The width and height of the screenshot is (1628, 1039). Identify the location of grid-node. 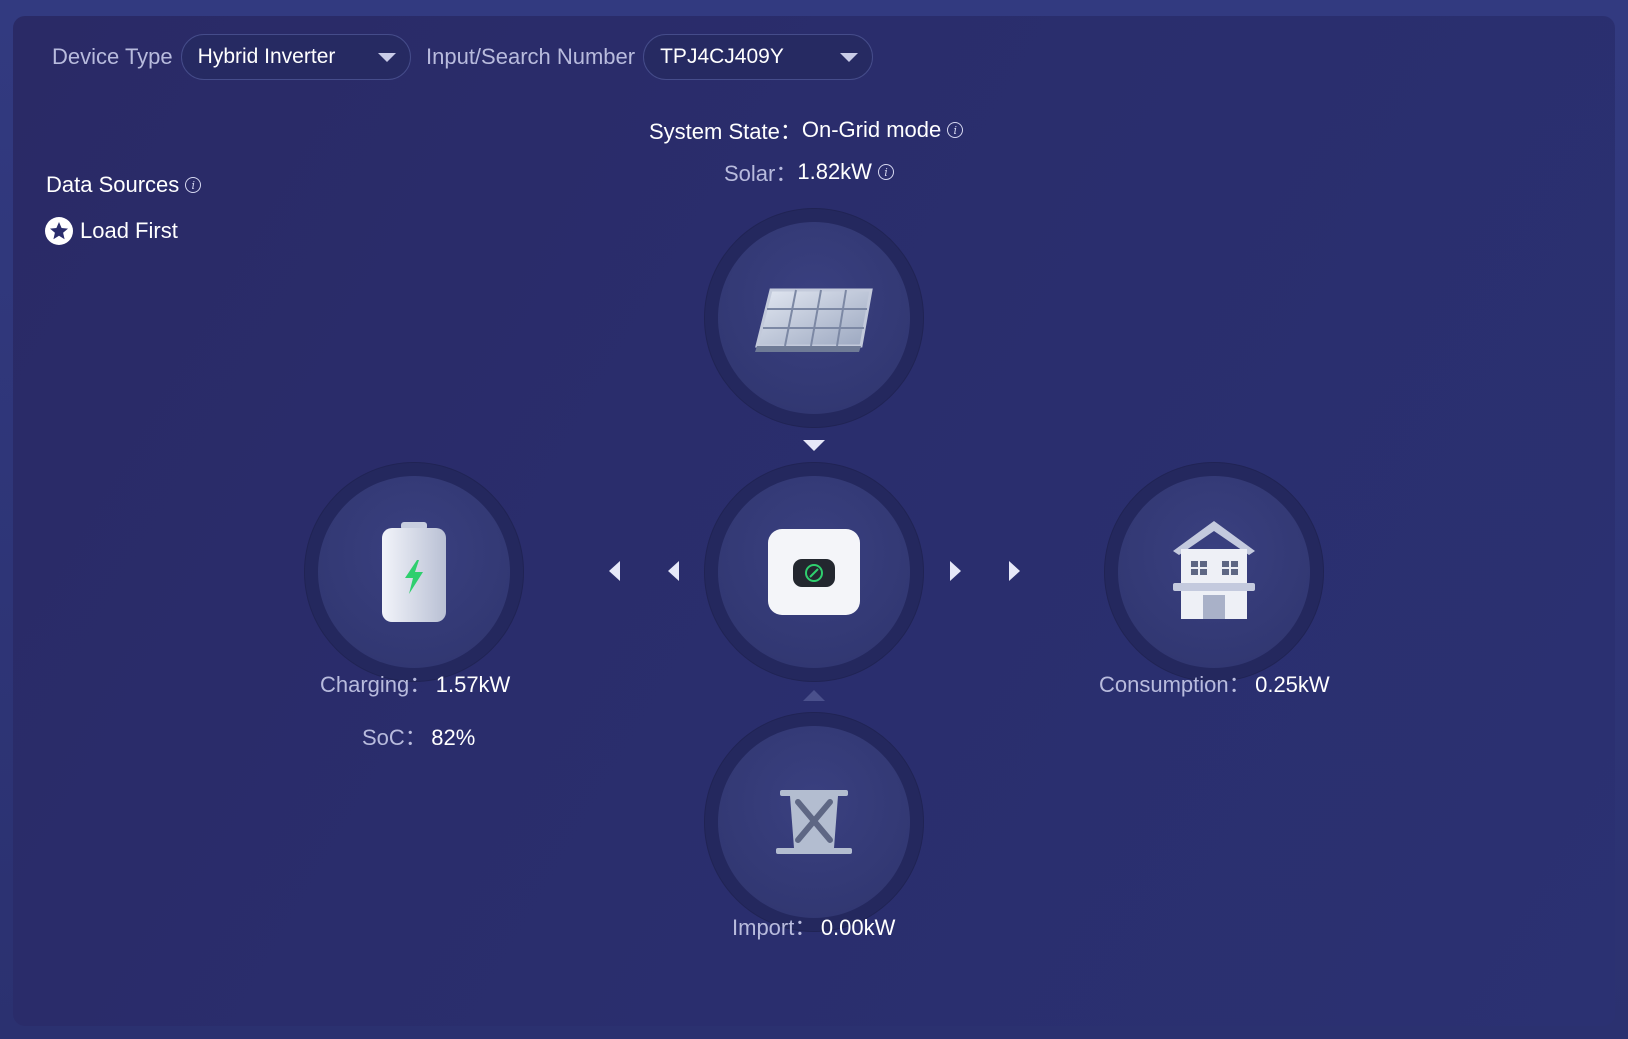
(814, 822).